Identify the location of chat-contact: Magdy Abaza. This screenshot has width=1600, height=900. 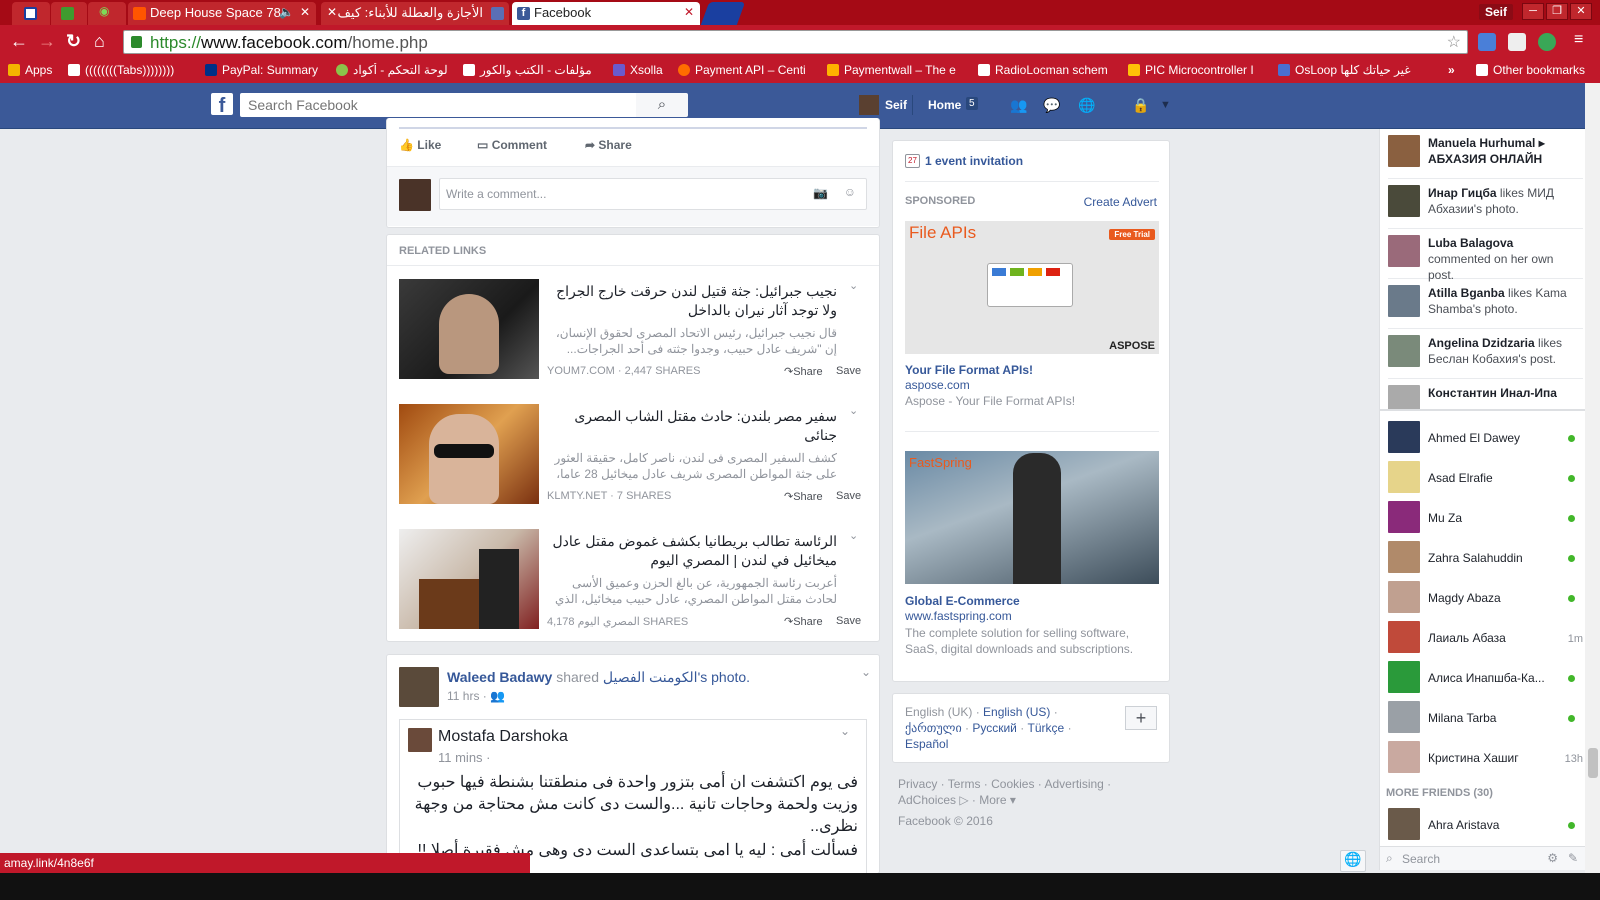
(1485, 597).